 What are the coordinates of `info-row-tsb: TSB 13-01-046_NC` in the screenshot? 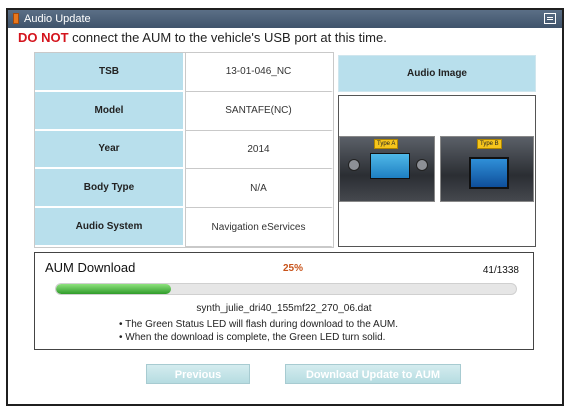 It's located at (184, 72).